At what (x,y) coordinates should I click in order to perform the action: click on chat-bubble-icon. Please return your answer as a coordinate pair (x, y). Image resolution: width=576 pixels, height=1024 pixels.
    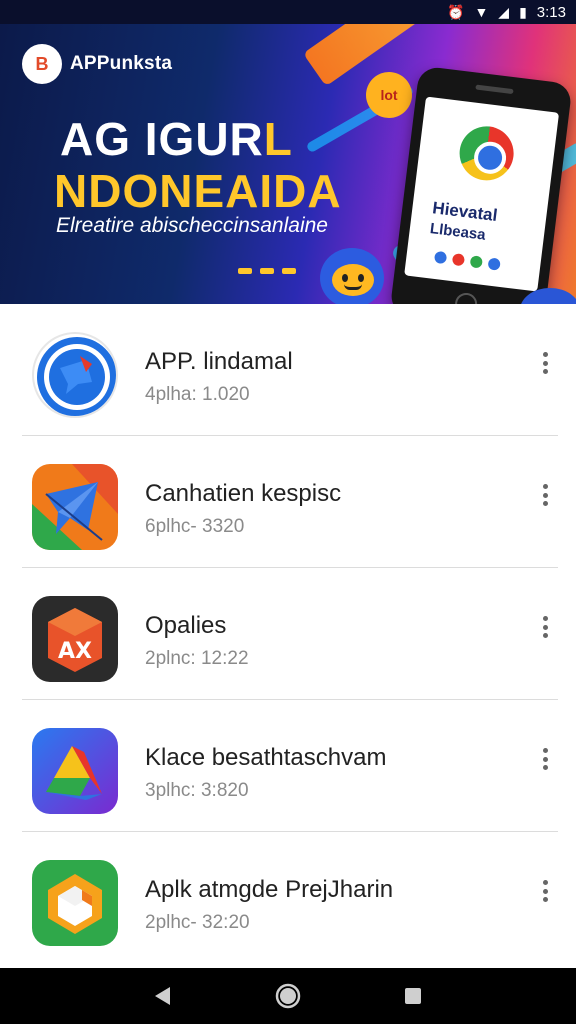
    Looking at the image, I should click on (75, 375).